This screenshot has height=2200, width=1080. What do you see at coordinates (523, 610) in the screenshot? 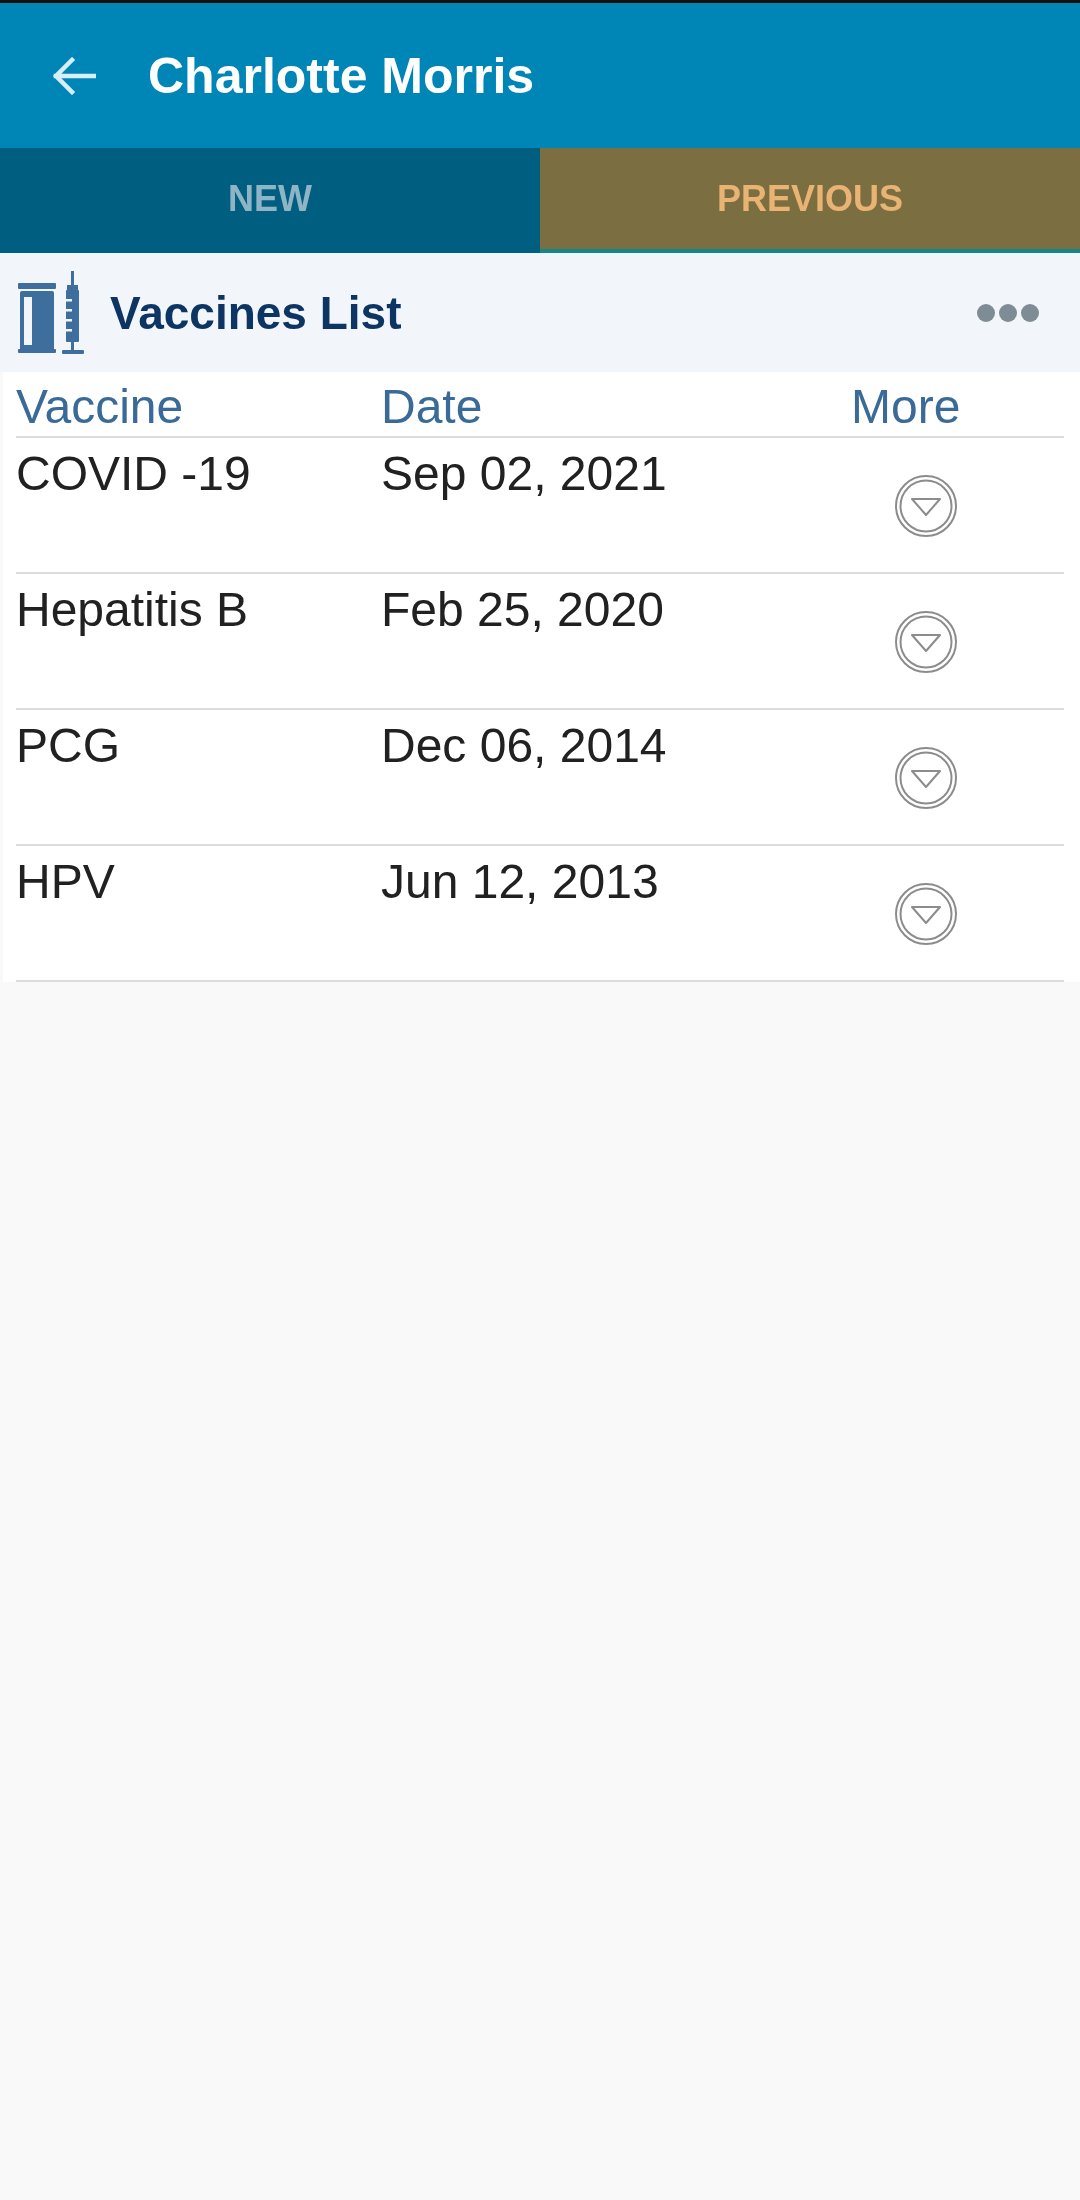
I see `vaccine-date: Feb 25, 2020` at bounding box center [523, 610].